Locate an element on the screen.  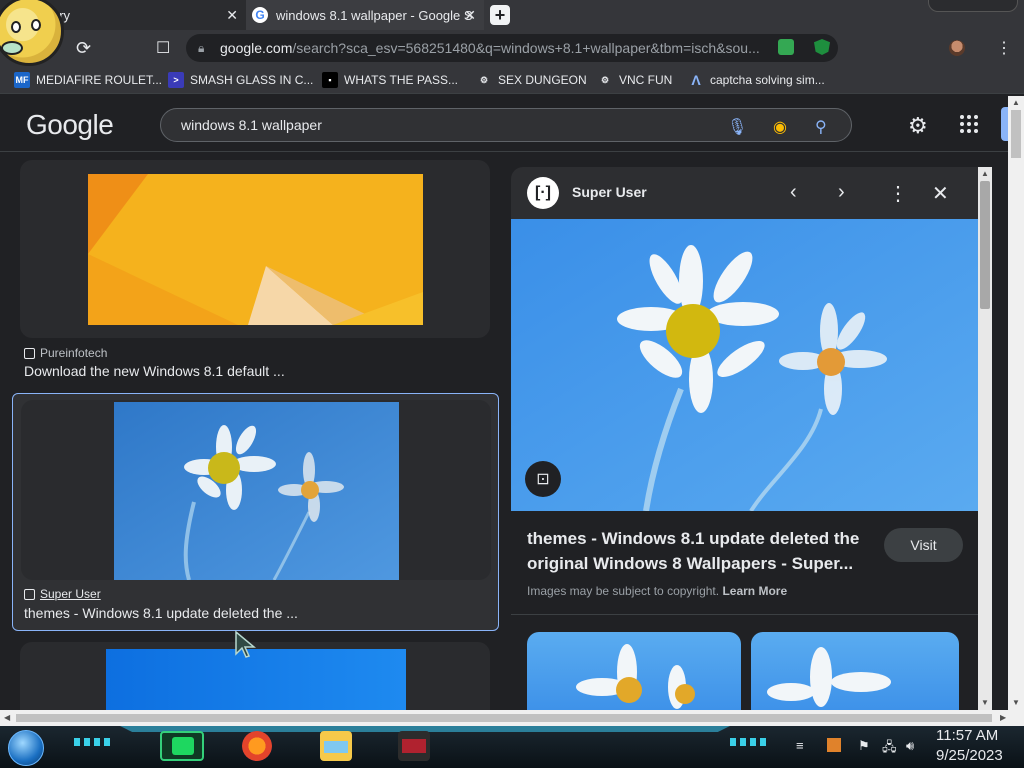
smash-icon: > is located at coordinates (176, 80).